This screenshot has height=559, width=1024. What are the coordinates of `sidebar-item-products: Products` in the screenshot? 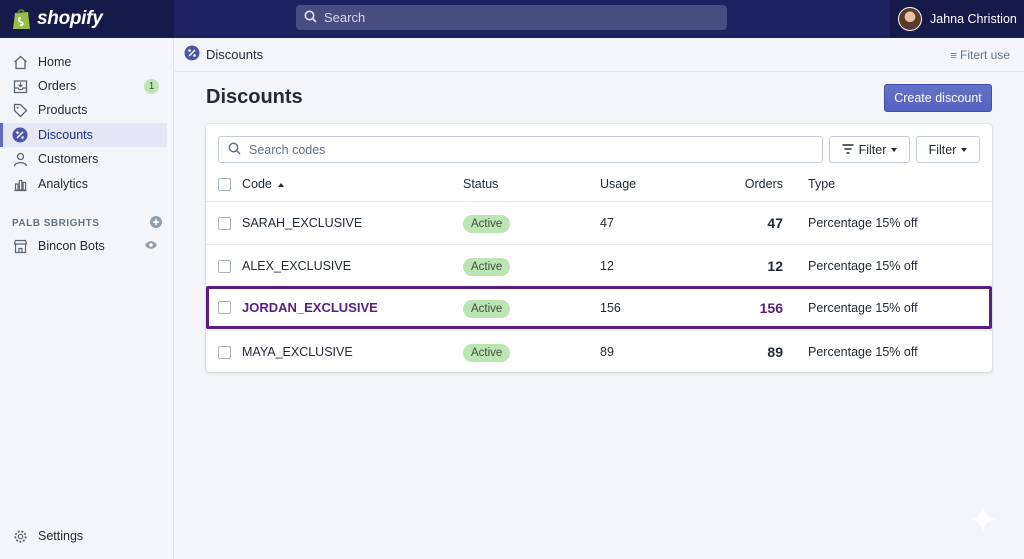 It's located at (83, 110).